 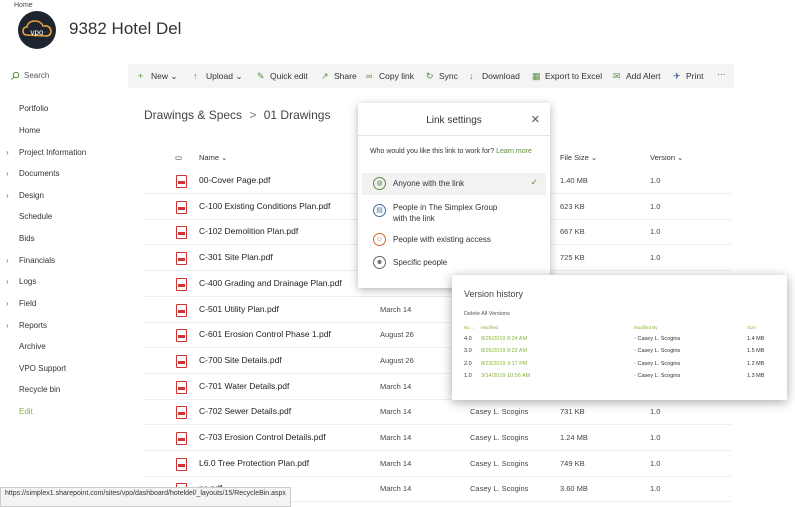 What do you see at coordinates (756, 339) in the screenshot?
I see `version-size: 1.4 MB` at bounding box center [756, 339].